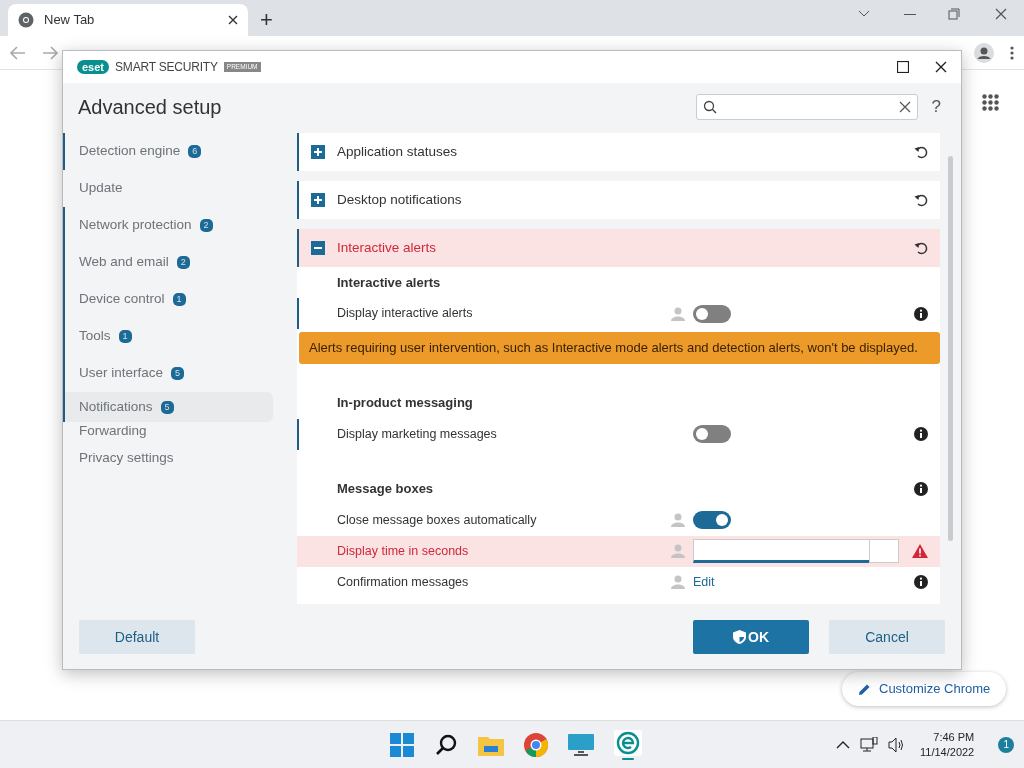  Describe the element at coordinates (389, 282) in the screenshot. I see `group-title: Interactive alerts` at that location.